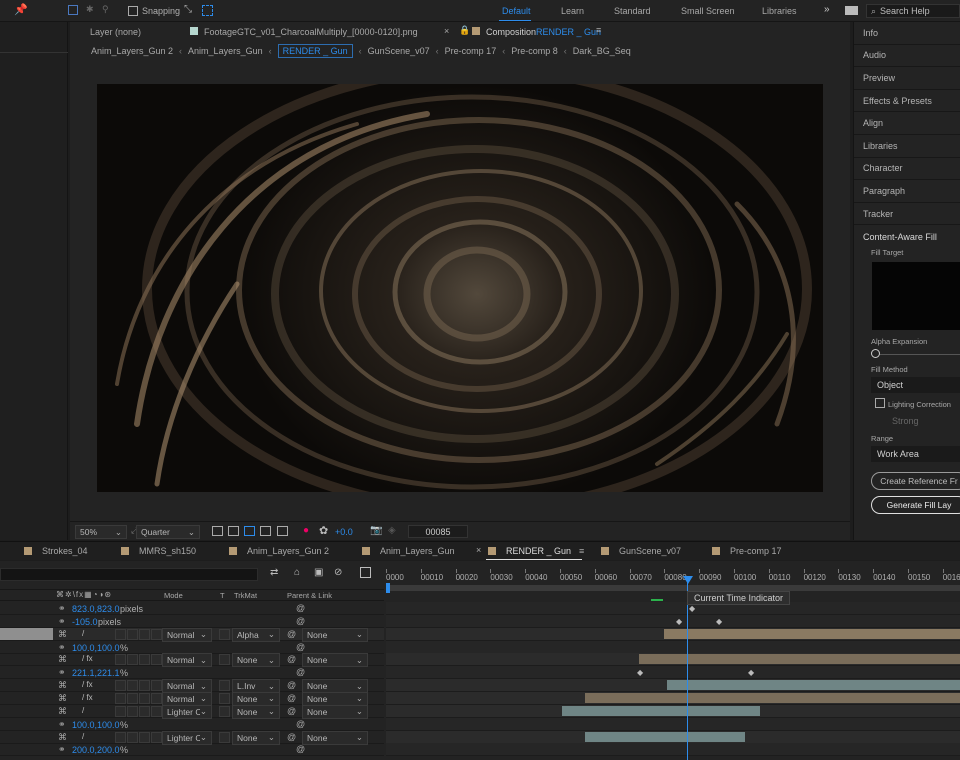  I want to click on close-tab-icon: ×, so click(478, 550).